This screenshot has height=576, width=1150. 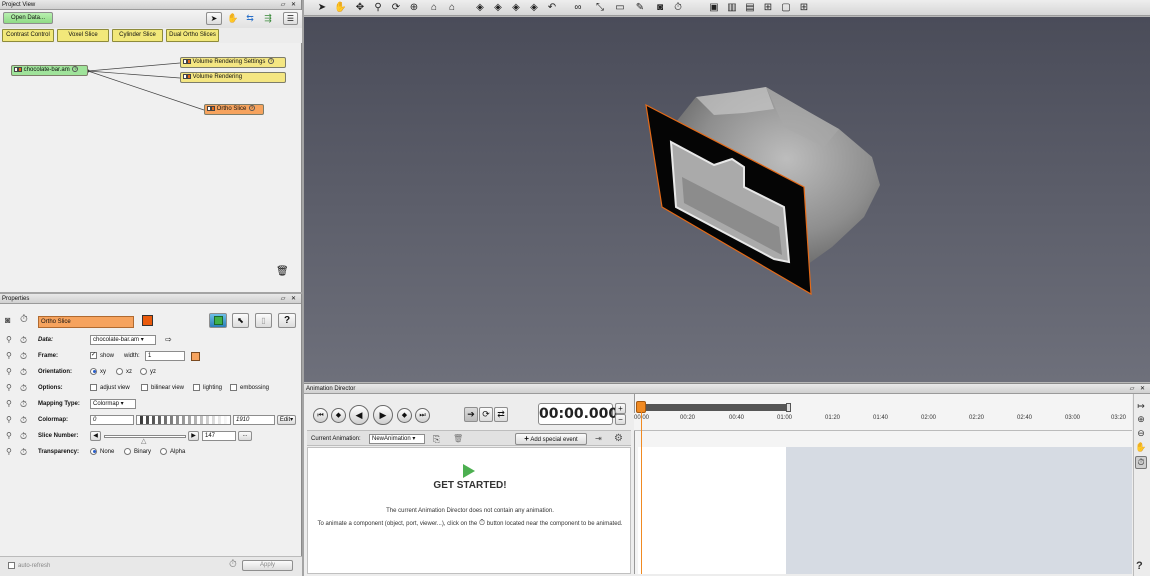 I want to click on colormap-edit-button: Edit▾, so click(x=286, y=420).